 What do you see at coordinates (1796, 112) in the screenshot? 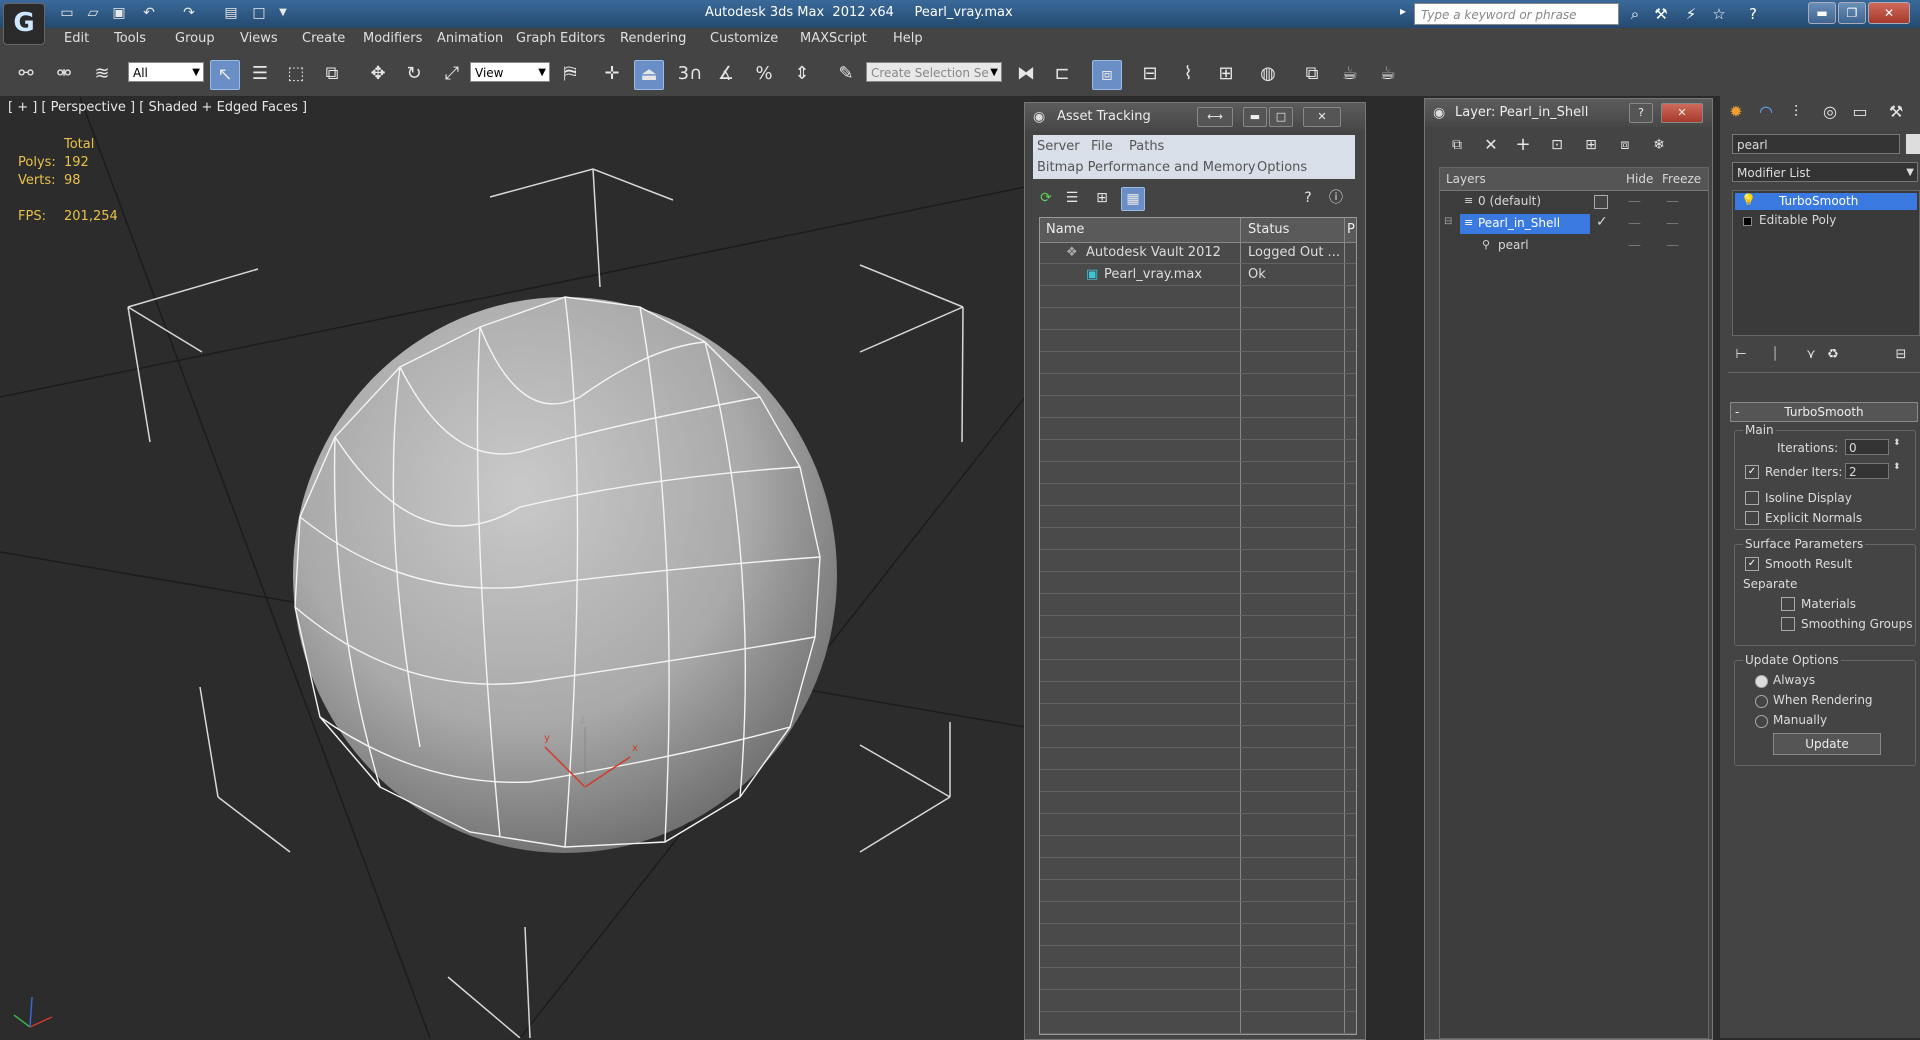
I see `hierarchy-tab-icon: ⫶` at bounding box center [1796, 112].